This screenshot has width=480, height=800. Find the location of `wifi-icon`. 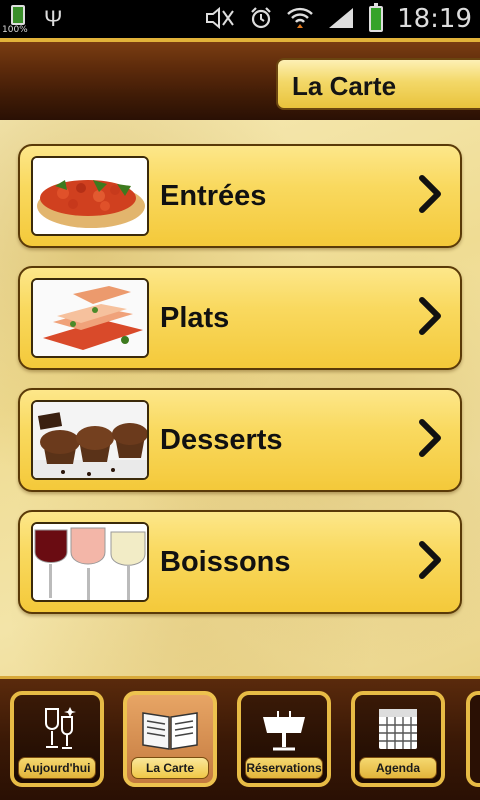

wifi-icon is located at coordinates (300, 19).